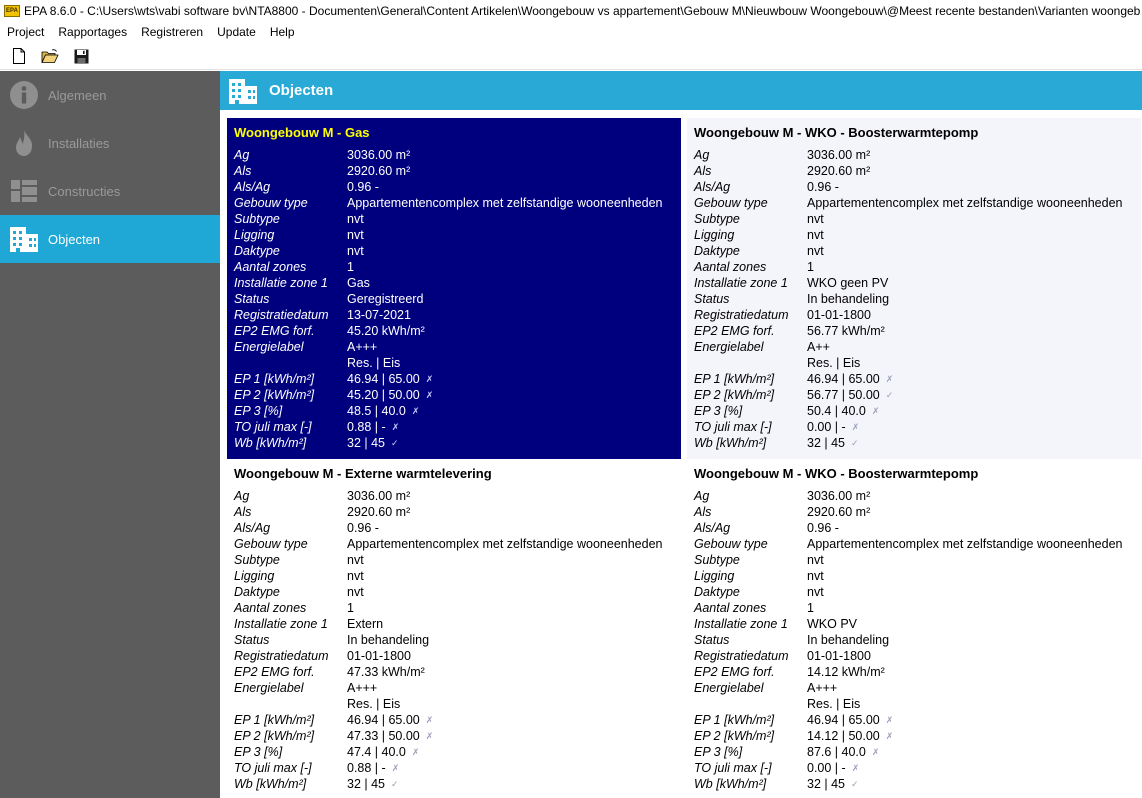  Describe the element at coordinates (77, 95) in the screenshot. I see `sidebar-item-label: Algemeen` at that location.